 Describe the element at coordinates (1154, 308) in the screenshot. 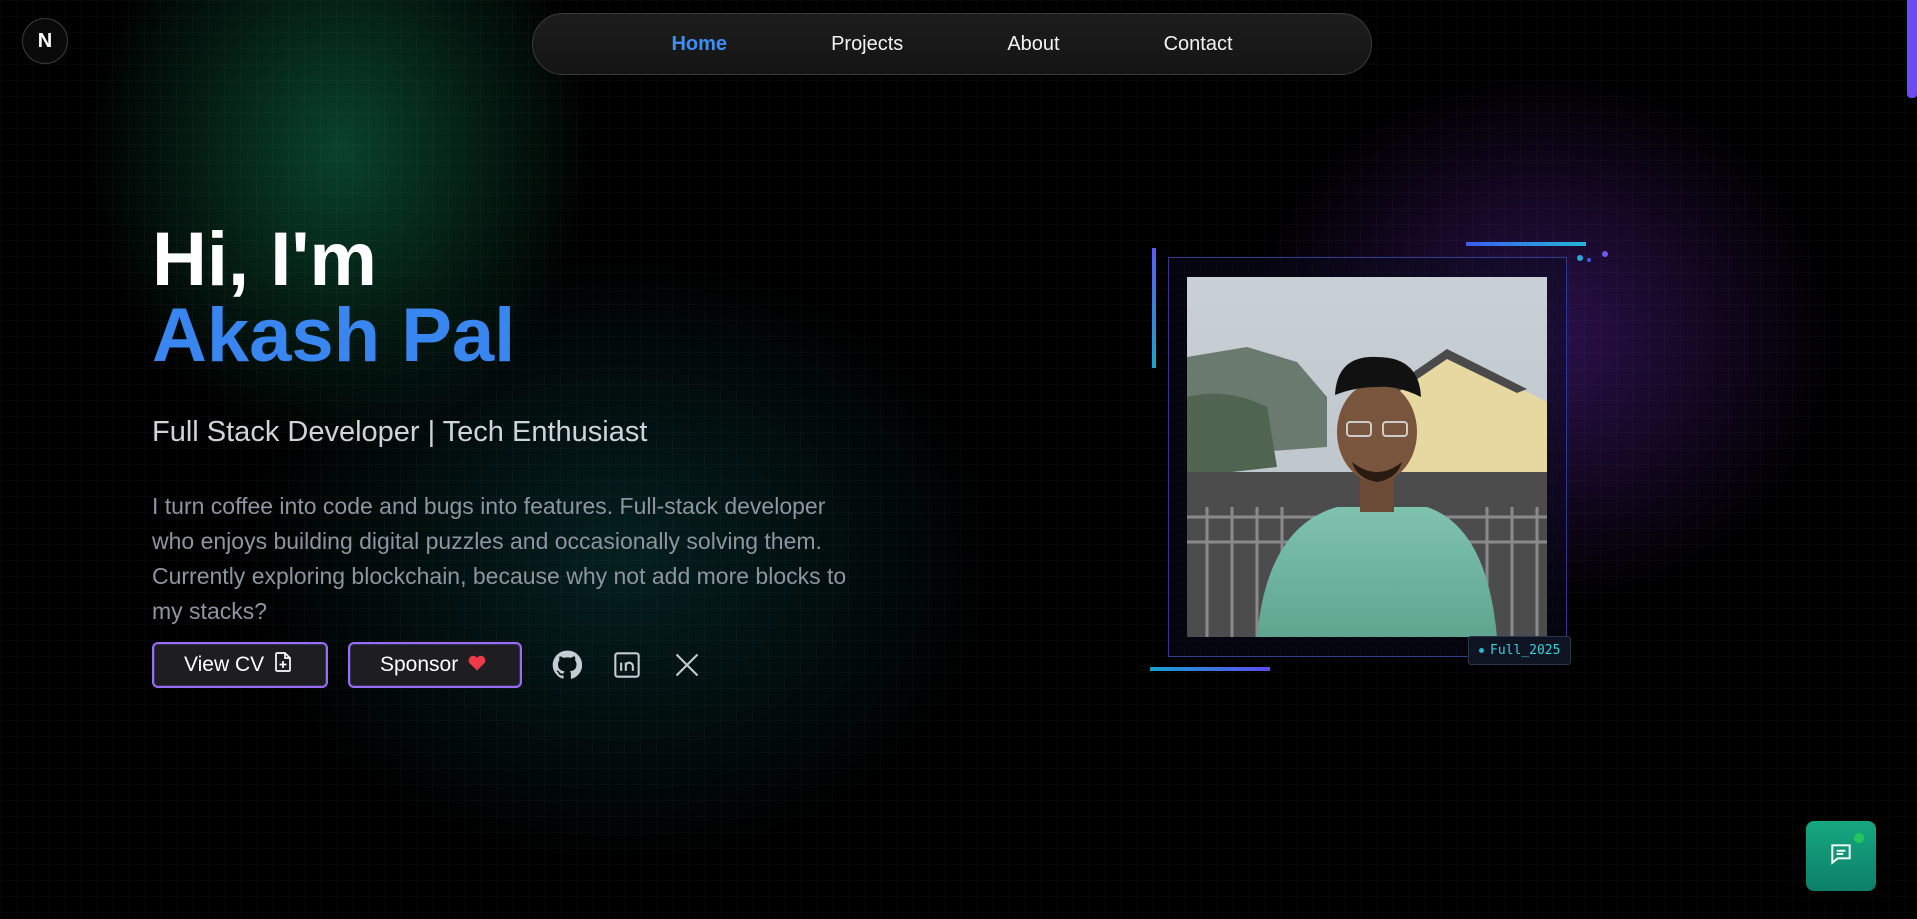

I see `accent-line-left` at that location.